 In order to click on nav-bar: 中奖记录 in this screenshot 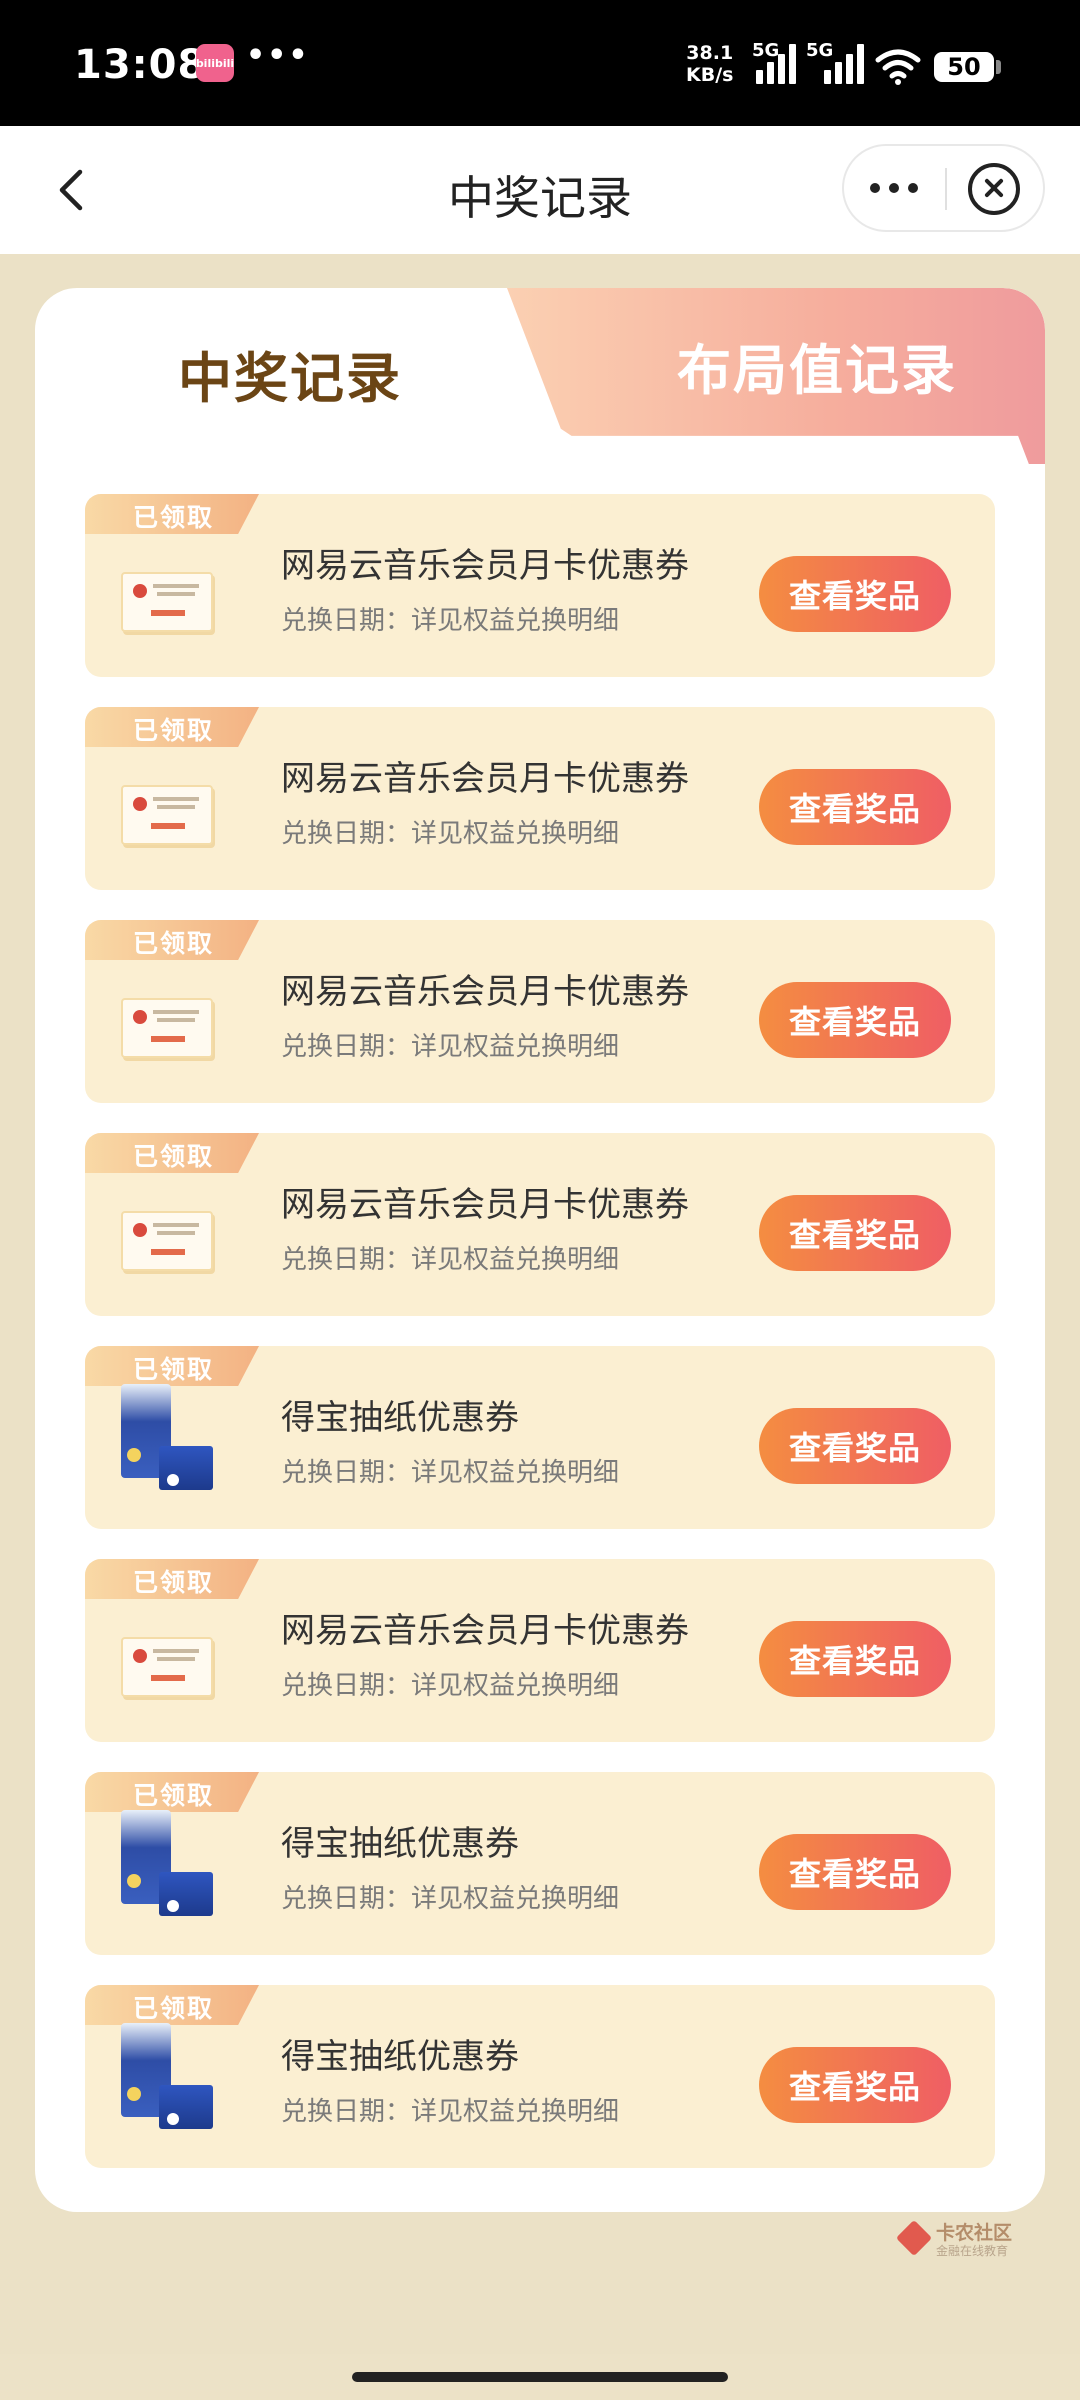, I will do `click(540, 190)`.